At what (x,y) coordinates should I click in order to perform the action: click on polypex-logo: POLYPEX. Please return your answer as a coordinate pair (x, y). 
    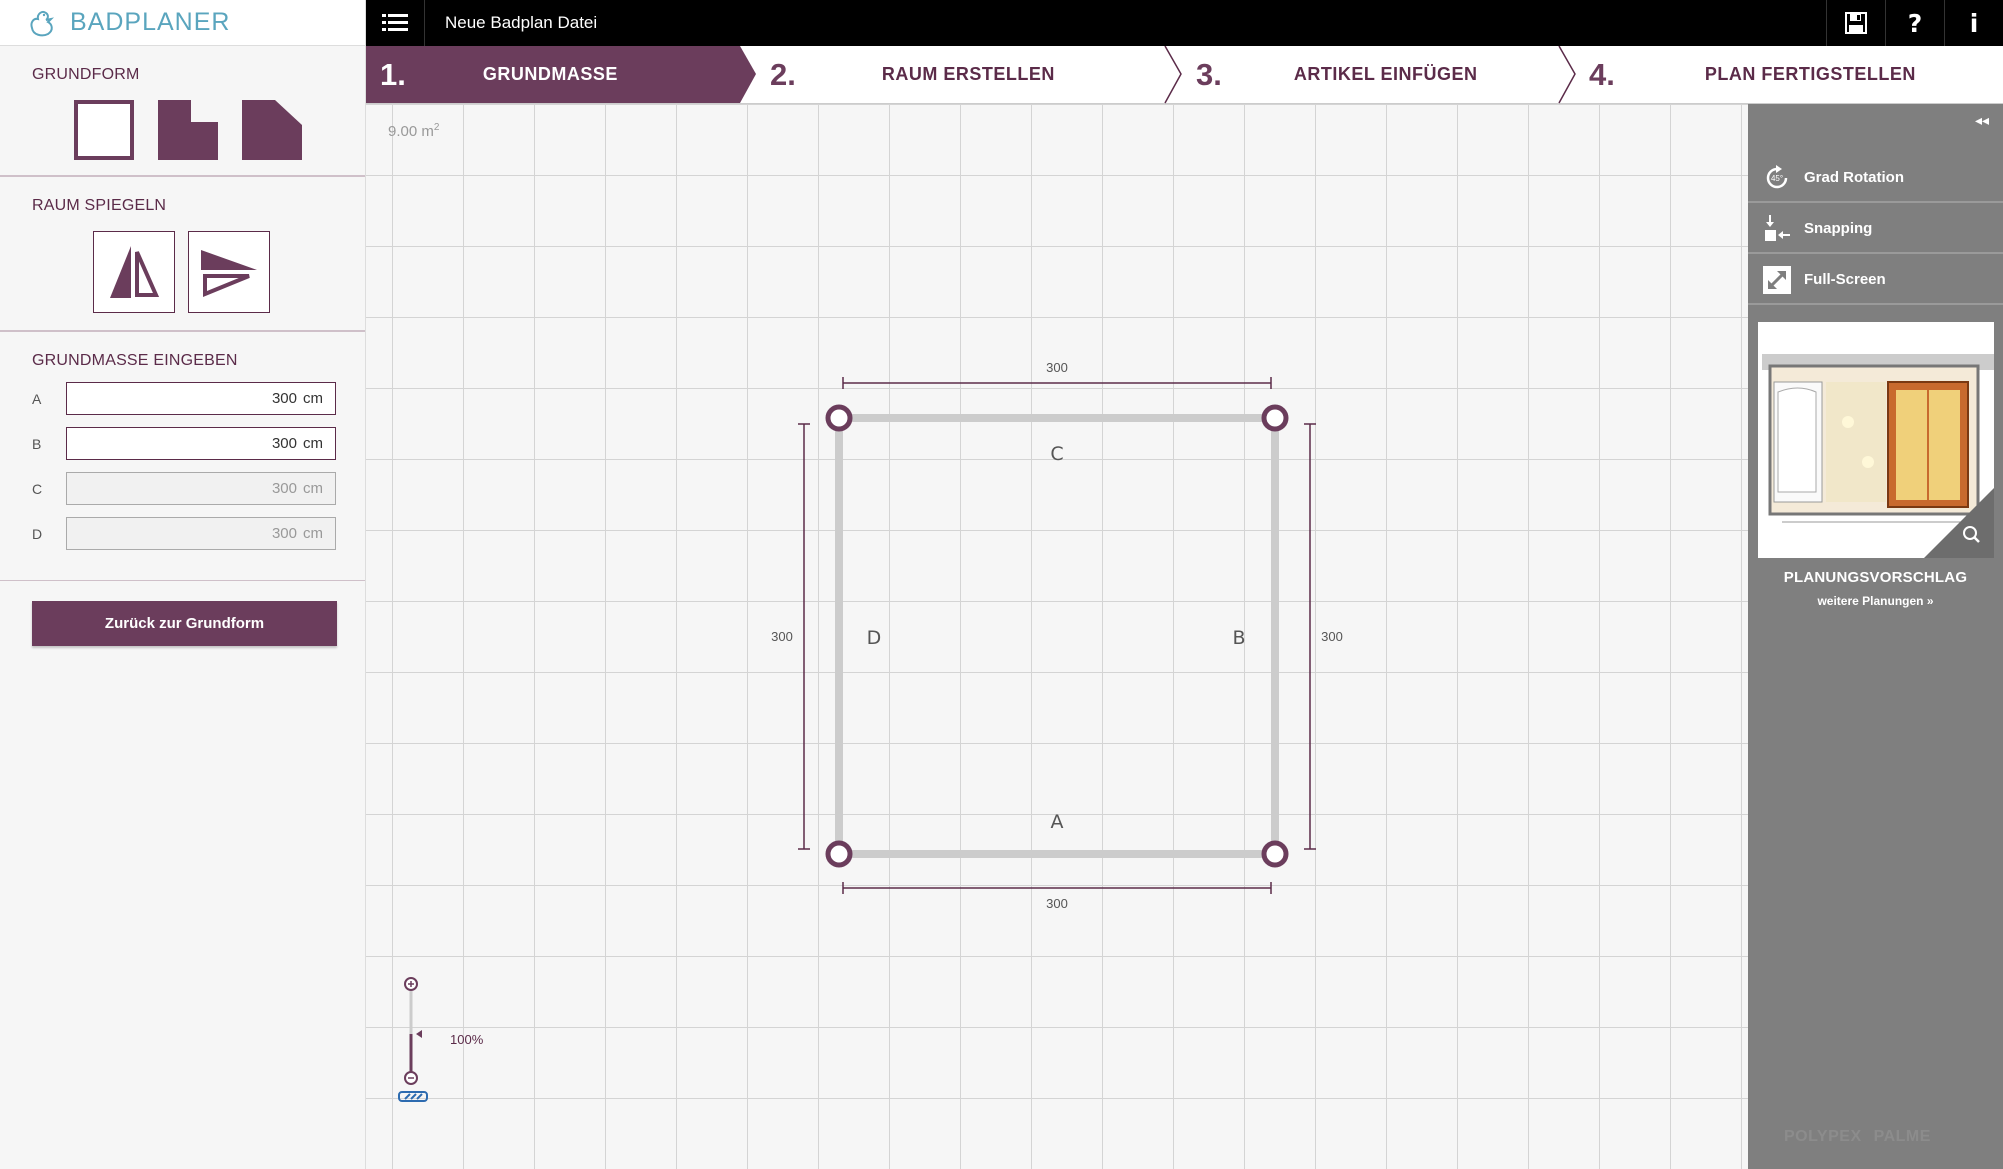
    Looking at the image, I should click on (1823, 1136).